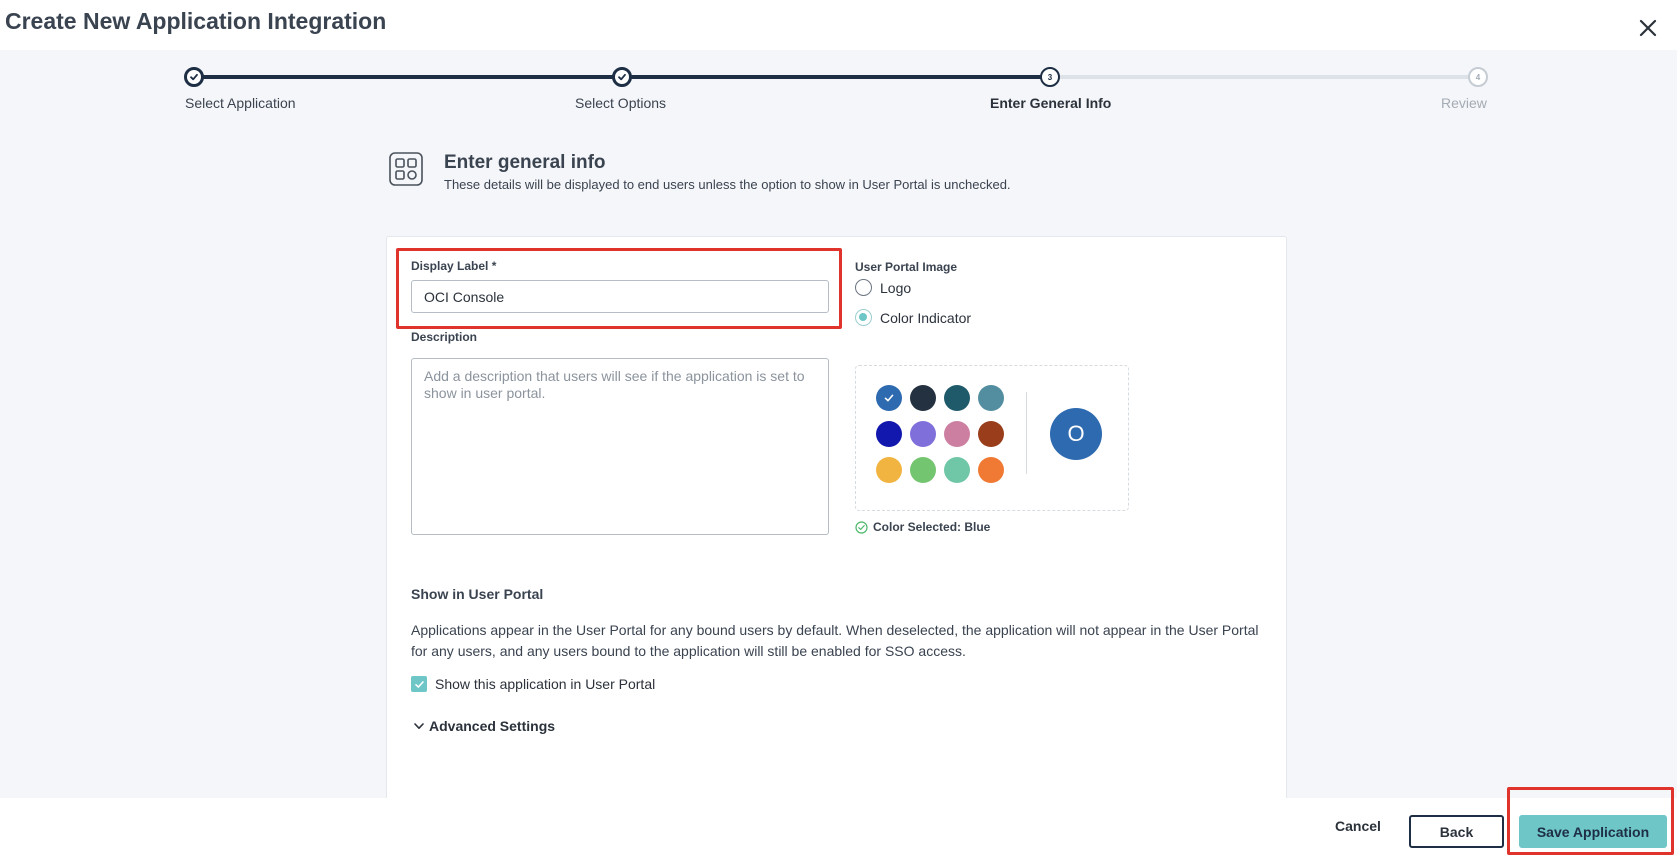 The height and width of the screenshot is (859, 1677). What do you see at coordinates (863, 287) in the screenshot?
I see `logo-radio` at bounding box center [863, 287].